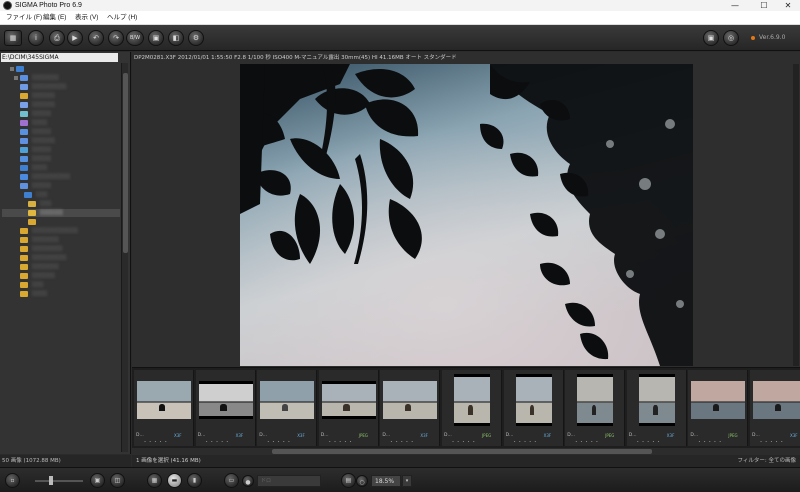  I want to click on zoom-dropdown-button: ▾, so click(407, 481).